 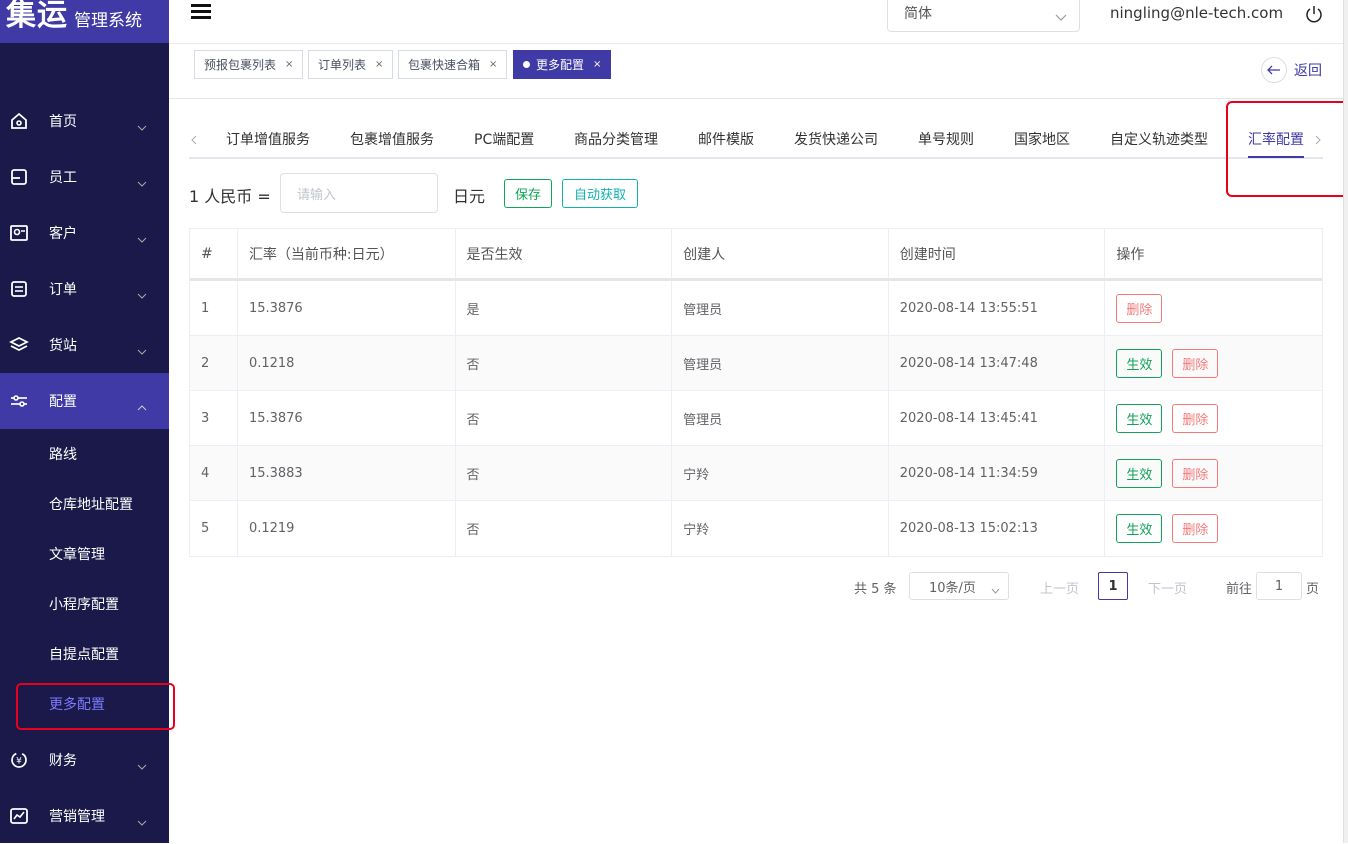 What do you see at coordinates (214, 418) in the screenshot?
I see `cell-index: 3` at bounding box center [214, 418].